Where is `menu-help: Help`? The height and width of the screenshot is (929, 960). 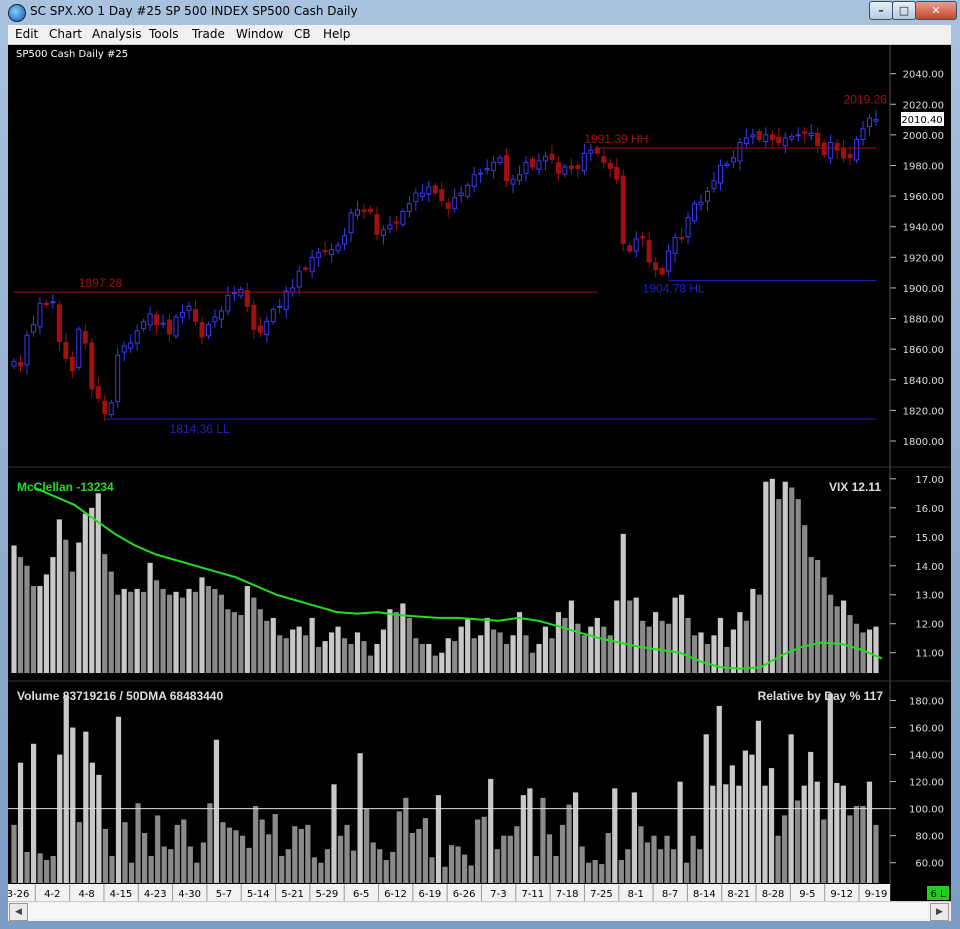
menu-help: Help is located at coordinates (336, 34).